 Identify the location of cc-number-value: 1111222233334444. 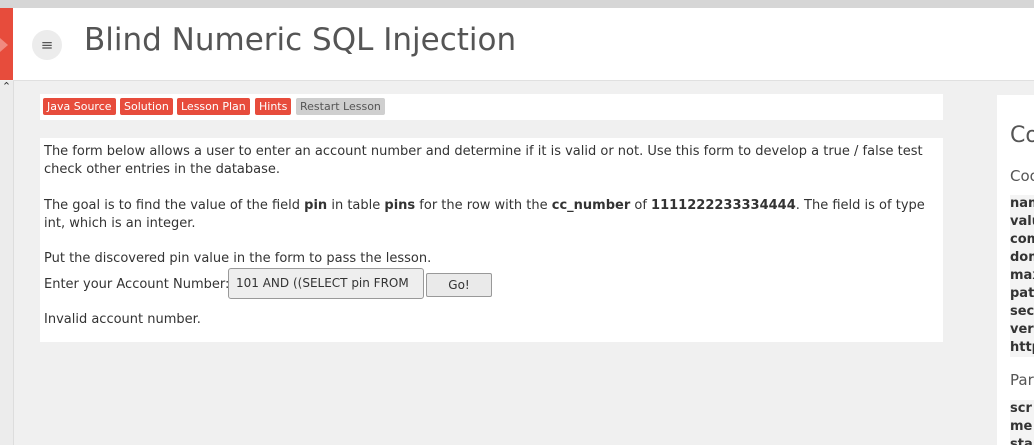
(723, 205).